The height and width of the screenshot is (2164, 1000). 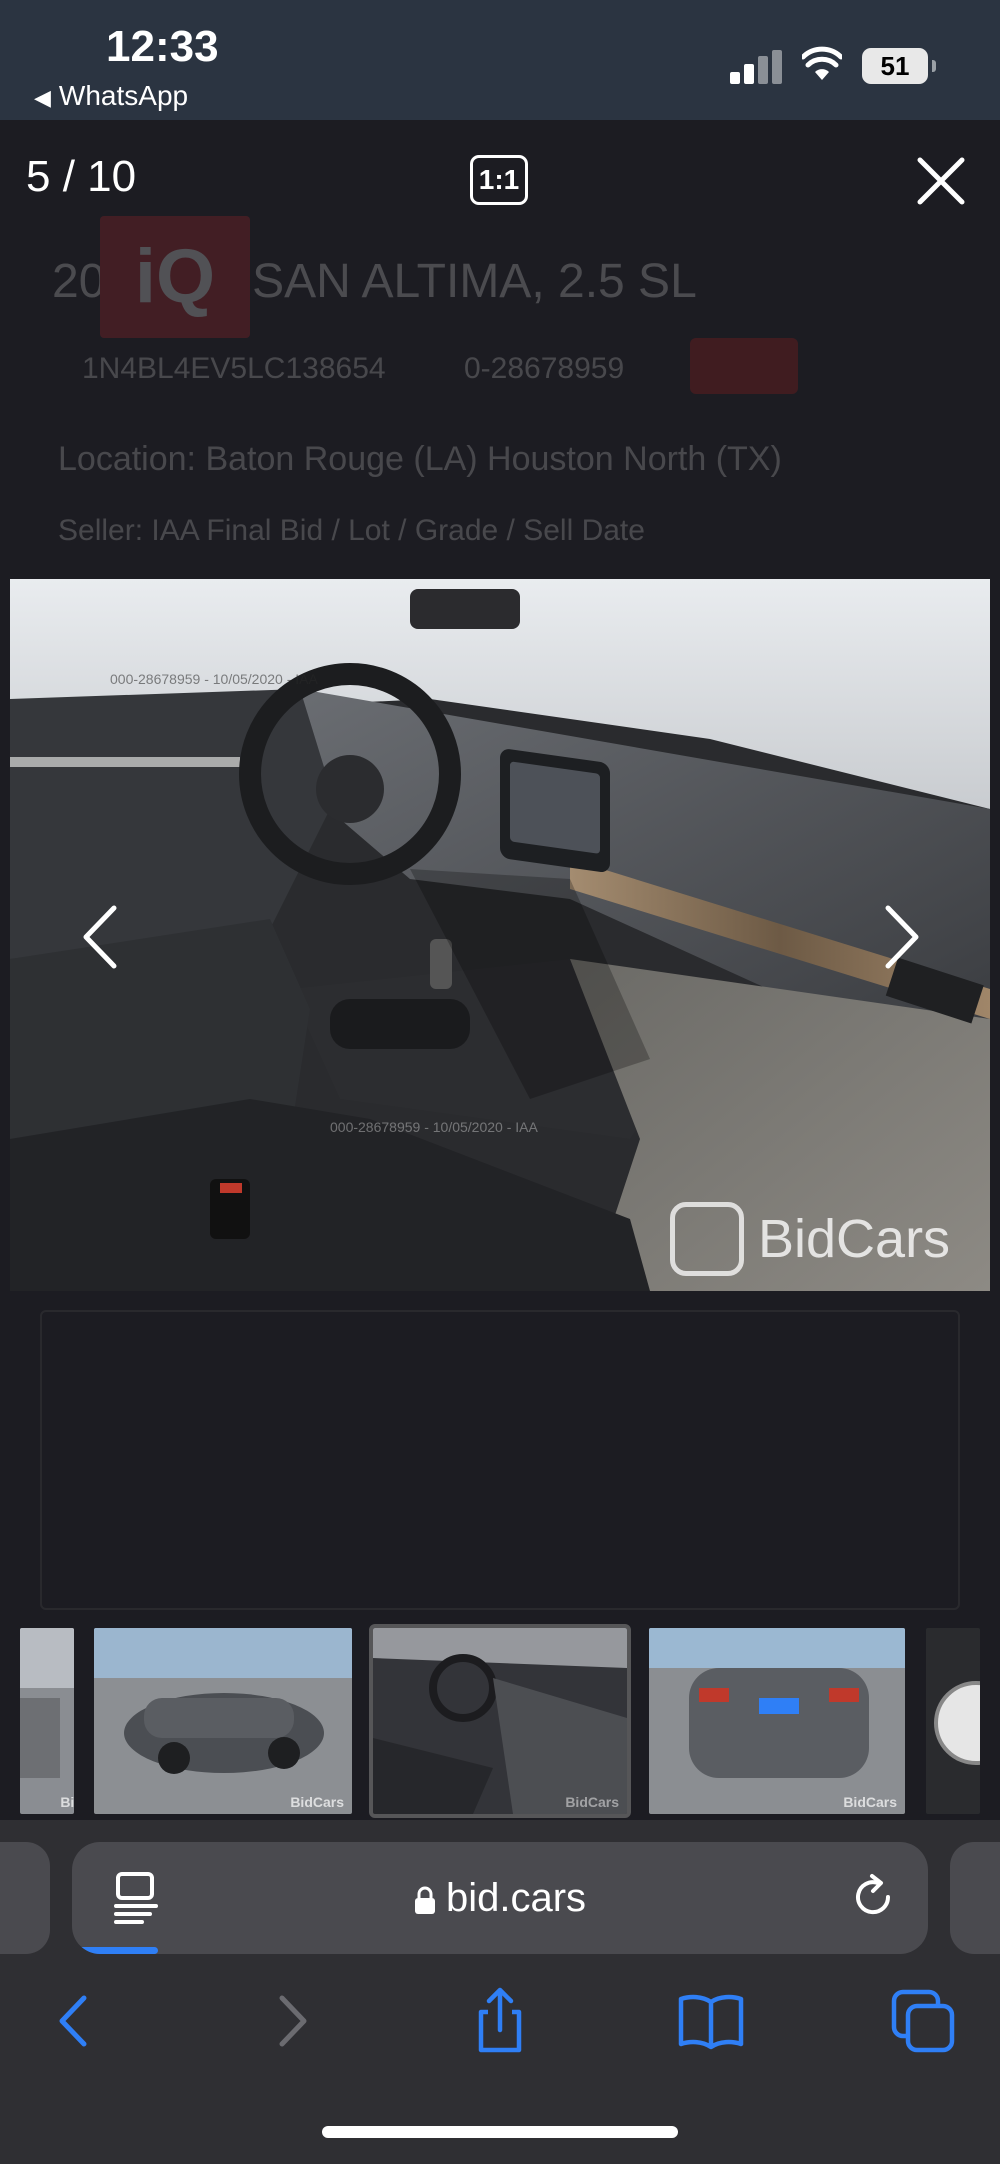 What do you see at coordinates (923, 2021) in the screenshot?
I see `tabs-icon` at bounding box center [923, 2021].